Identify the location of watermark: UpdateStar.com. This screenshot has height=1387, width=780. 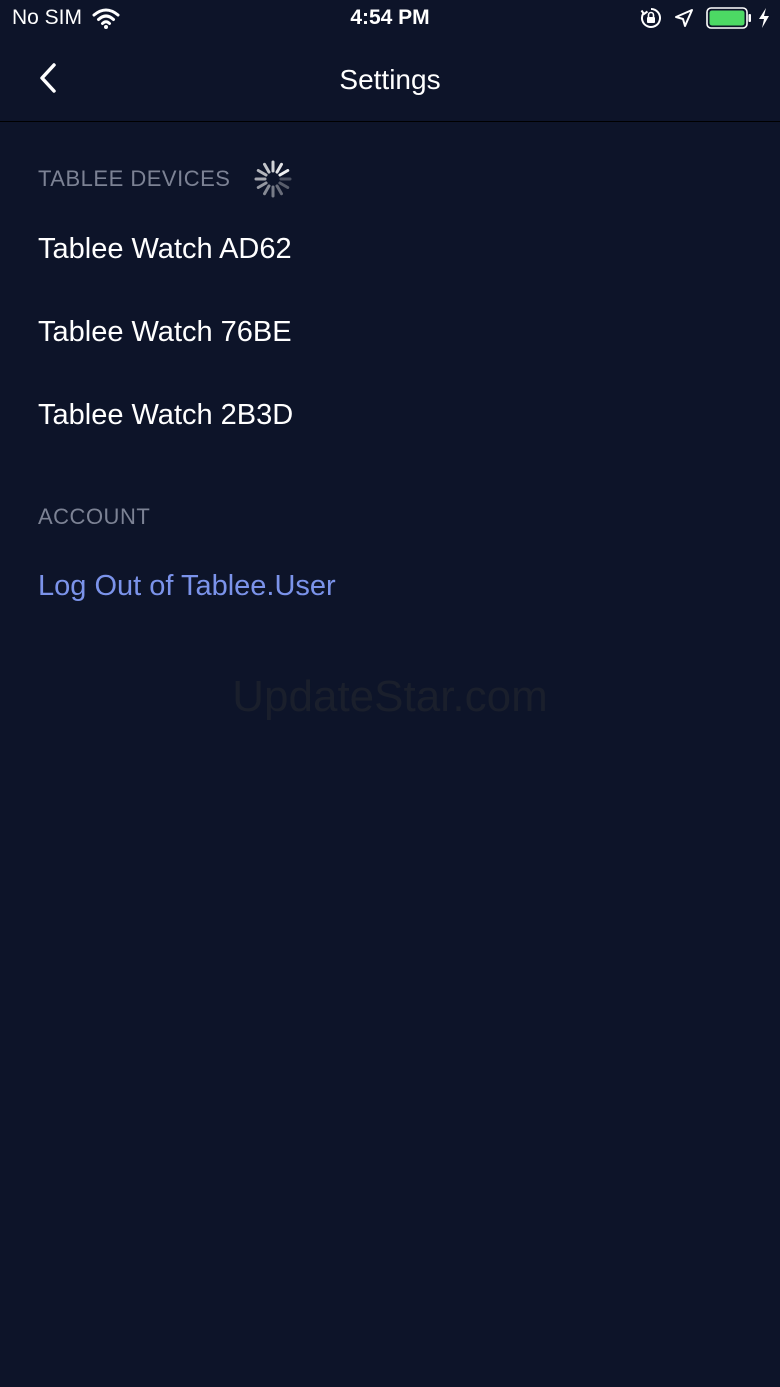
(390, 696).